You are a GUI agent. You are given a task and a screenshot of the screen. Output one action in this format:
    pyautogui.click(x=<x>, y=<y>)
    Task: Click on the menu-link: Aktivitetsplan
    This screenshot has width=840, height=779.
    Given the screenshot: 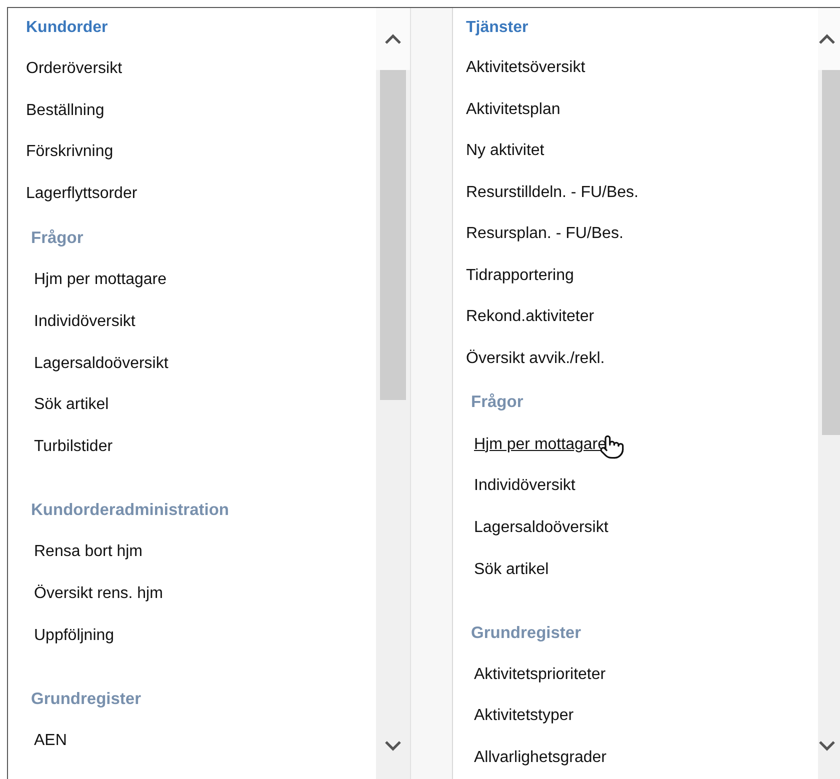 What is the action you would take?
    pyautogui.click(x=513, y=110)
    